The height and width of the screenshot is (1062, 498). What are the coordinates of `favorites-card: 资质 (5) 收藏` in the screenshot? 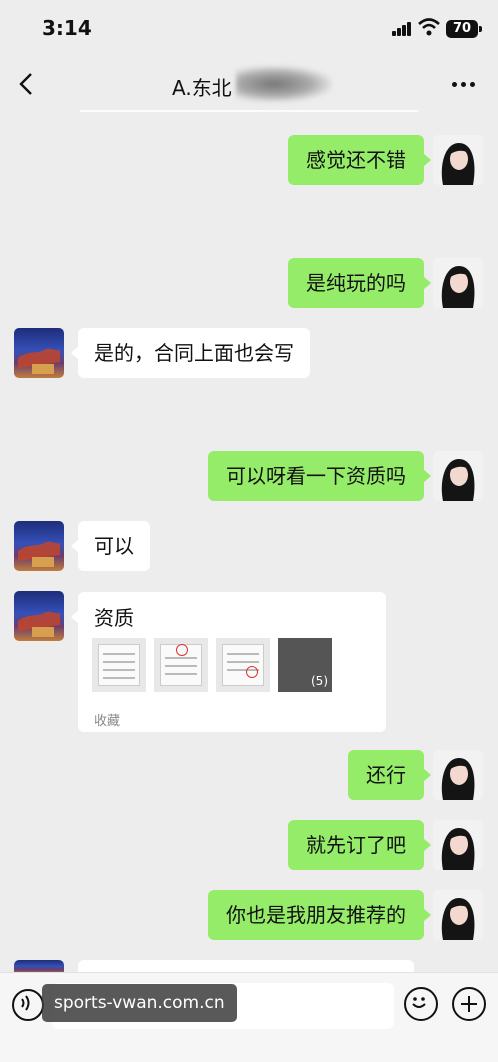 It's located at (228, 662).